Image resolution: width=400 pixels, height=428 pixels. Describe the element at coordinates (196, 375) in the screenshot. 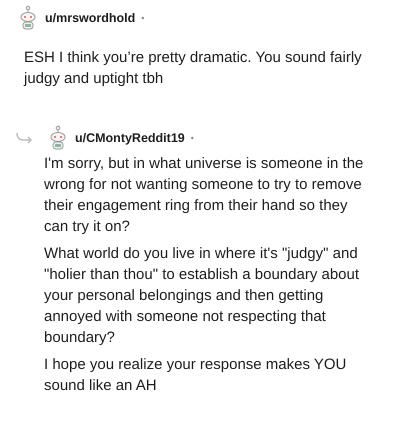

I see `comment-text: I hope you realize your response makes YOU sound like an AH` at that location.